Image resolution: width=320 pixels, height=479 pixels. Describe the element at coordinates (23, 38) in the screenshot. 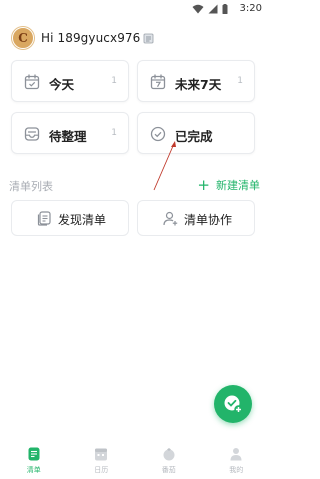

I see `avatar: C` at that location.